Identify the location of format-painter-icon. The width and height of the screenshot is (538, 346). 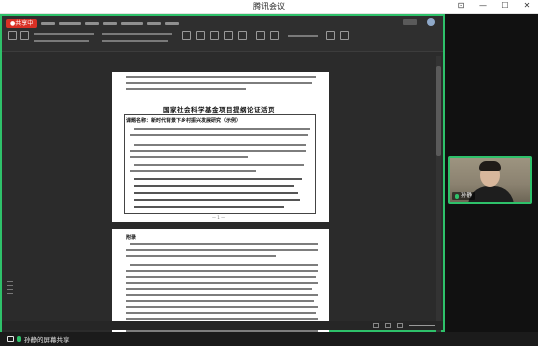
(24, 35).